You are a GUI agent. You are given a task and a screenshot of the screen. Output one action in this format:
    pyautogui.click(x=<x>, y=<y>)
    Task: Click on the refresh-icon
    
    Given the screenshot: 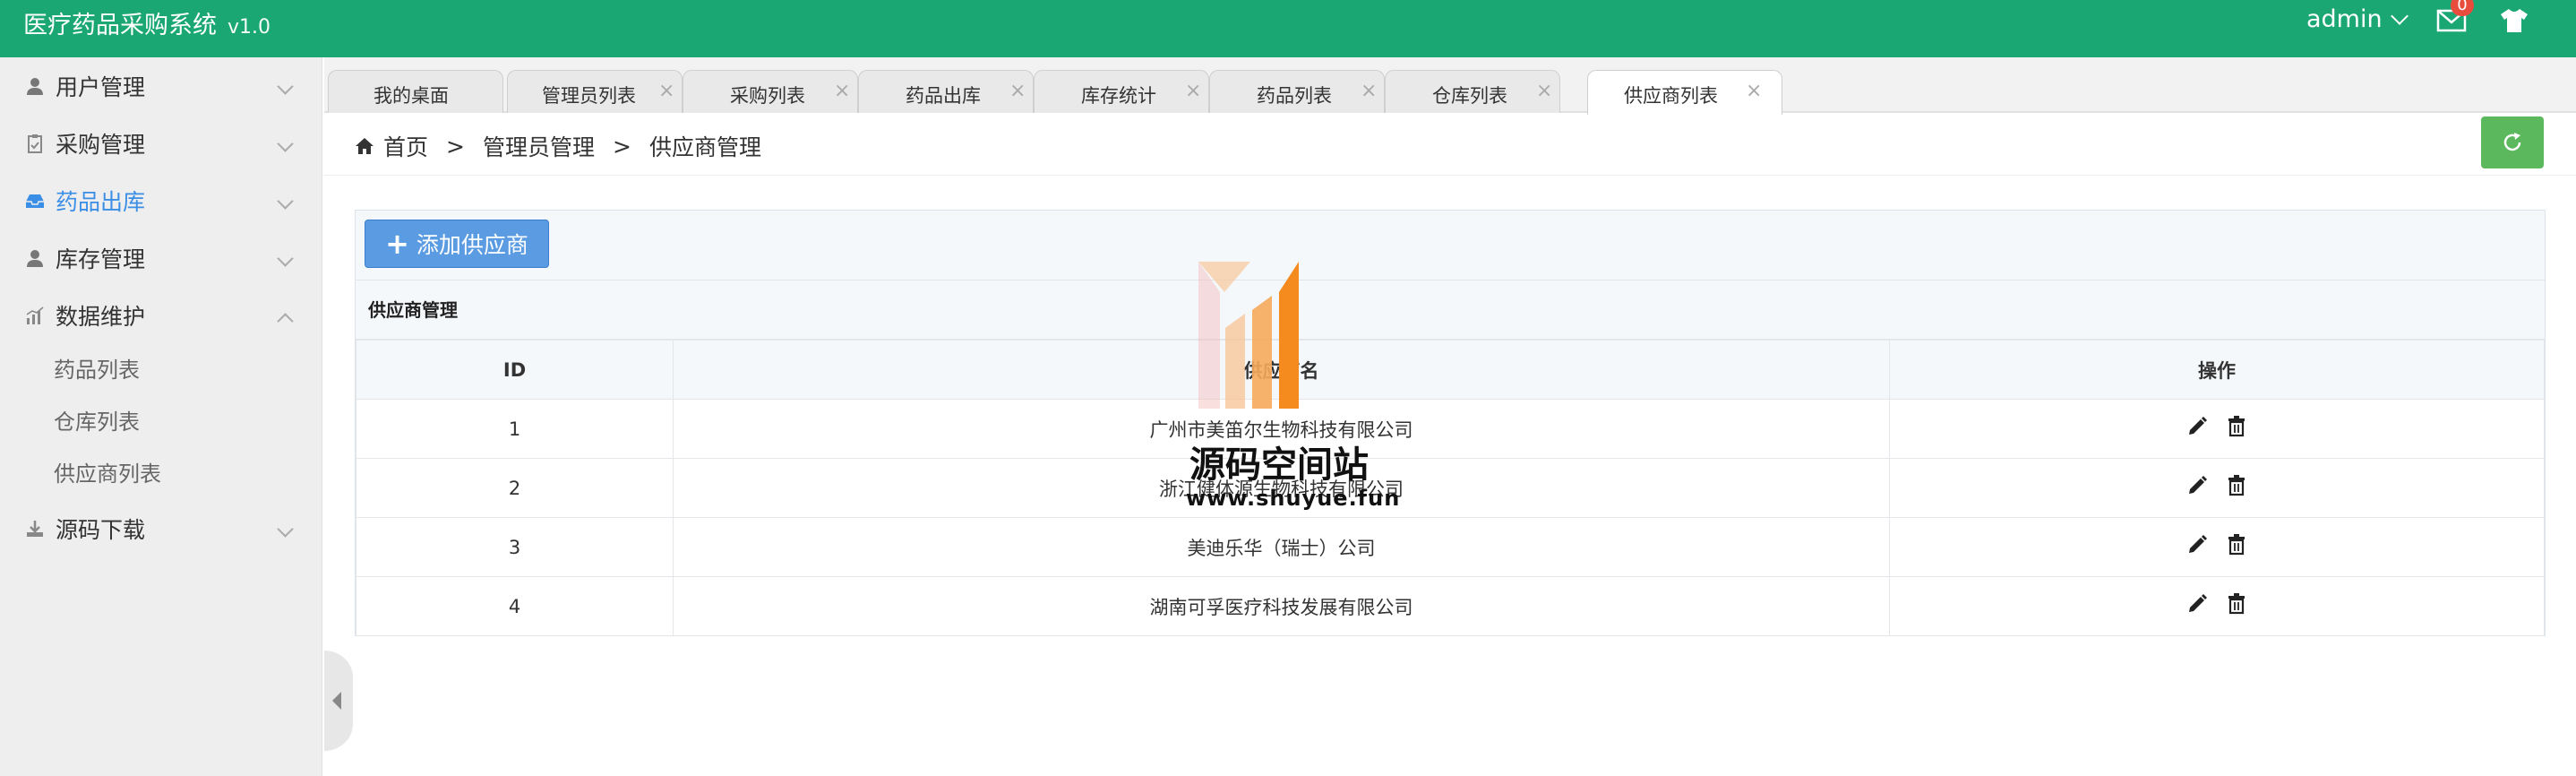 What is the action you would take?
    pyautogui.click(x=2512, y=142)
    